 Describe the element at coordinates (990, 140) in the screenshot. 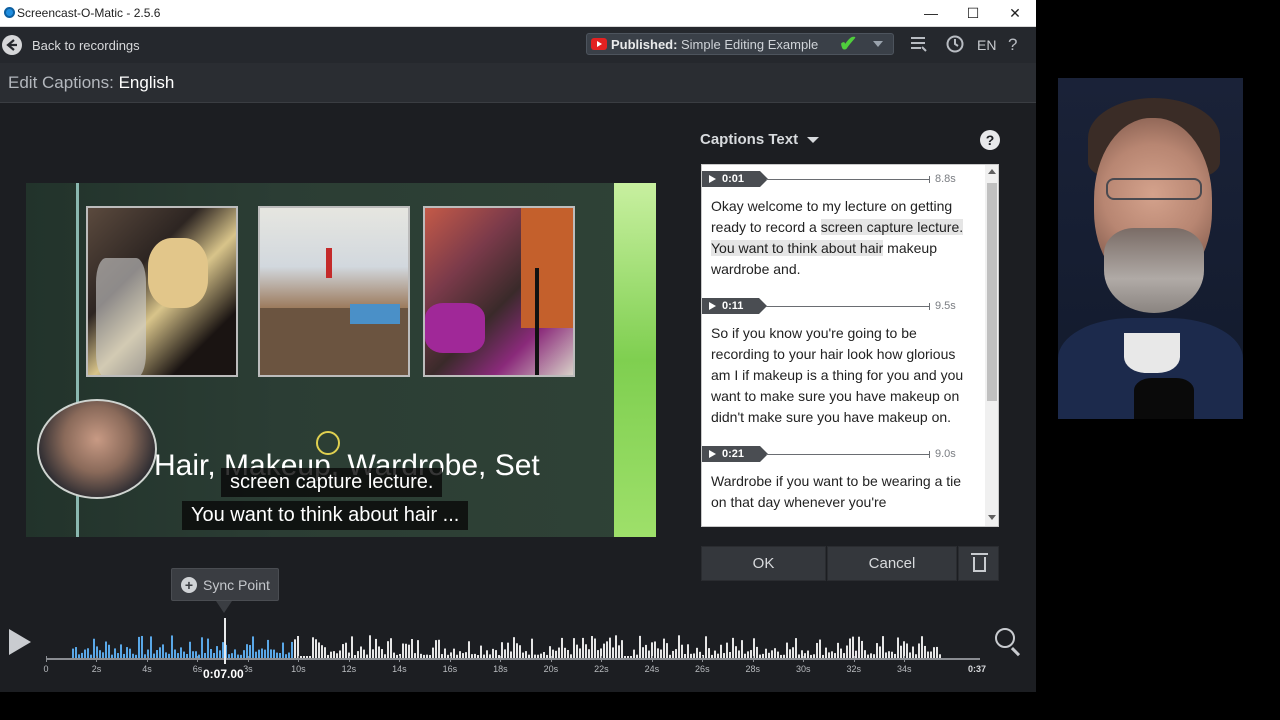

I see `captions-help-icon: ?` at that location.